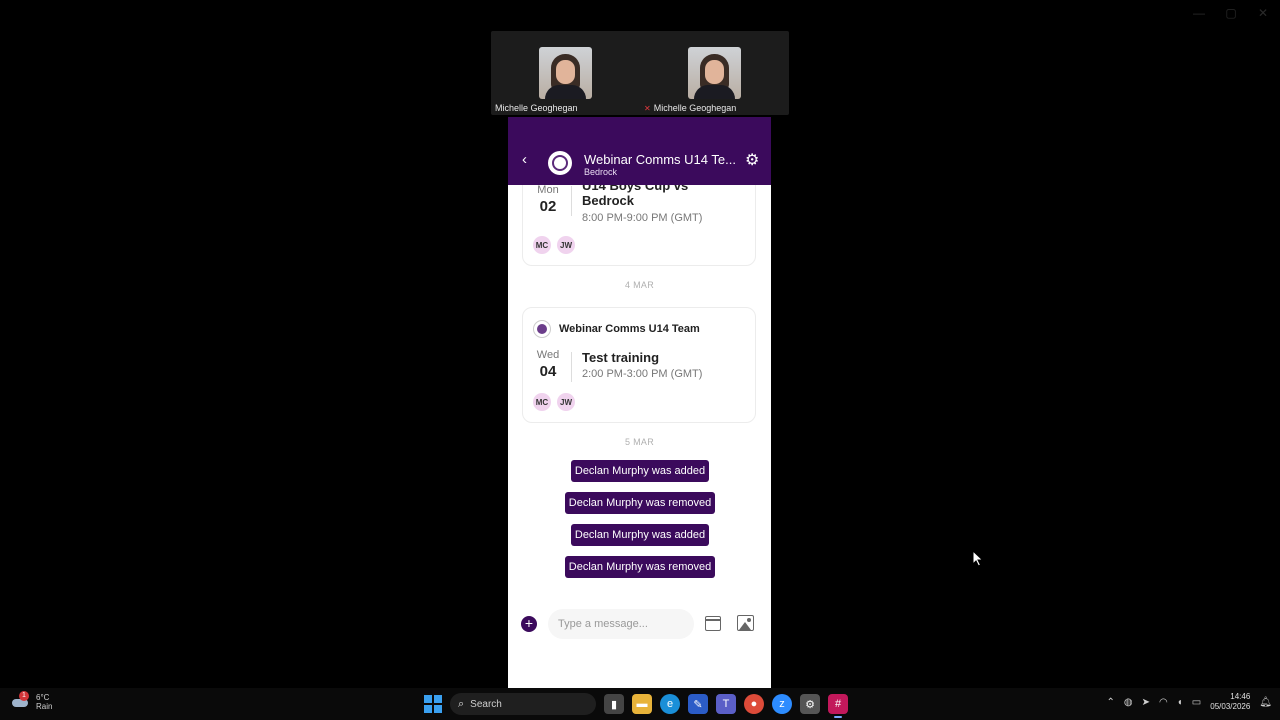  I want to click on system-tray: ⌃ ◍ ➤ ◠ ◖ ▭ 14:46 05/03/2026 🔔︎, so click(1190, 702).